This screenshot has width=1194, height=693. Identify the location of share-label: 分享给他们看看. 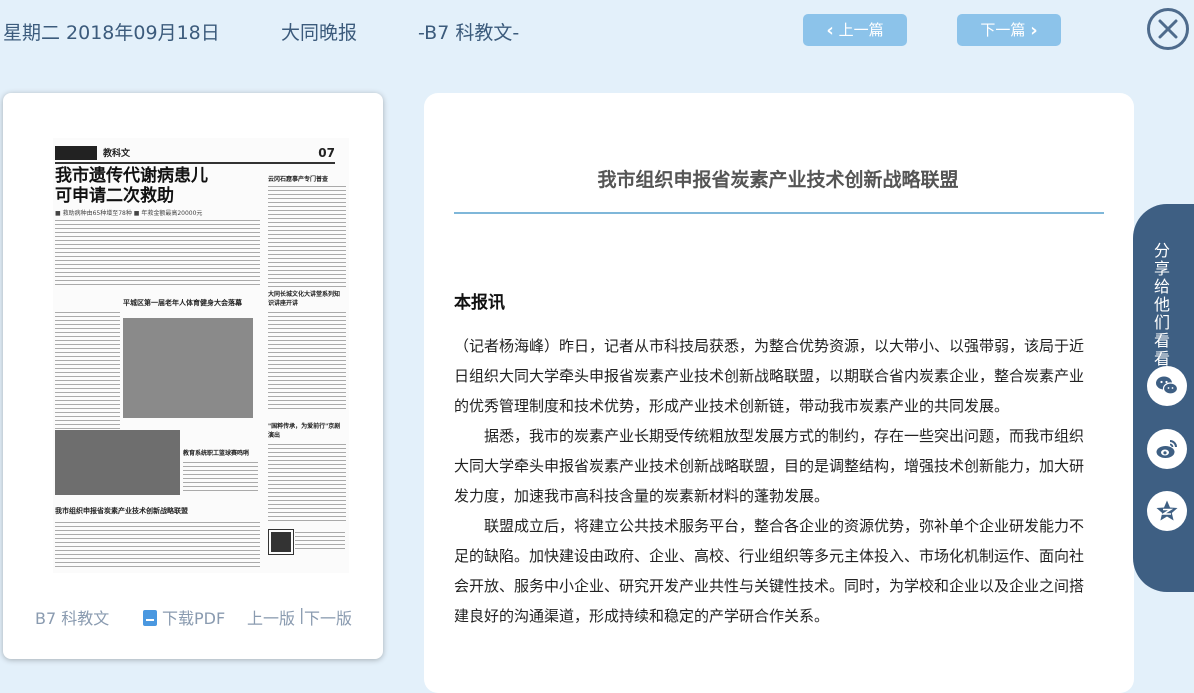
(1161, 304).